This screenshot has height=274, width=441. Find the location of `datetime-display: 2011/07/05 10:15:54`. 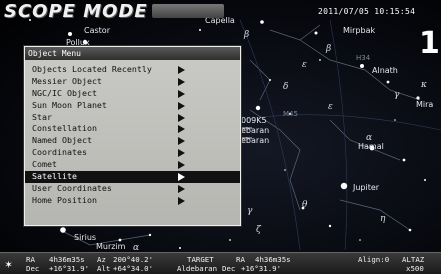

datetime-display: 2011/07/05 10:15:54 is located at coordinates (367, 11).